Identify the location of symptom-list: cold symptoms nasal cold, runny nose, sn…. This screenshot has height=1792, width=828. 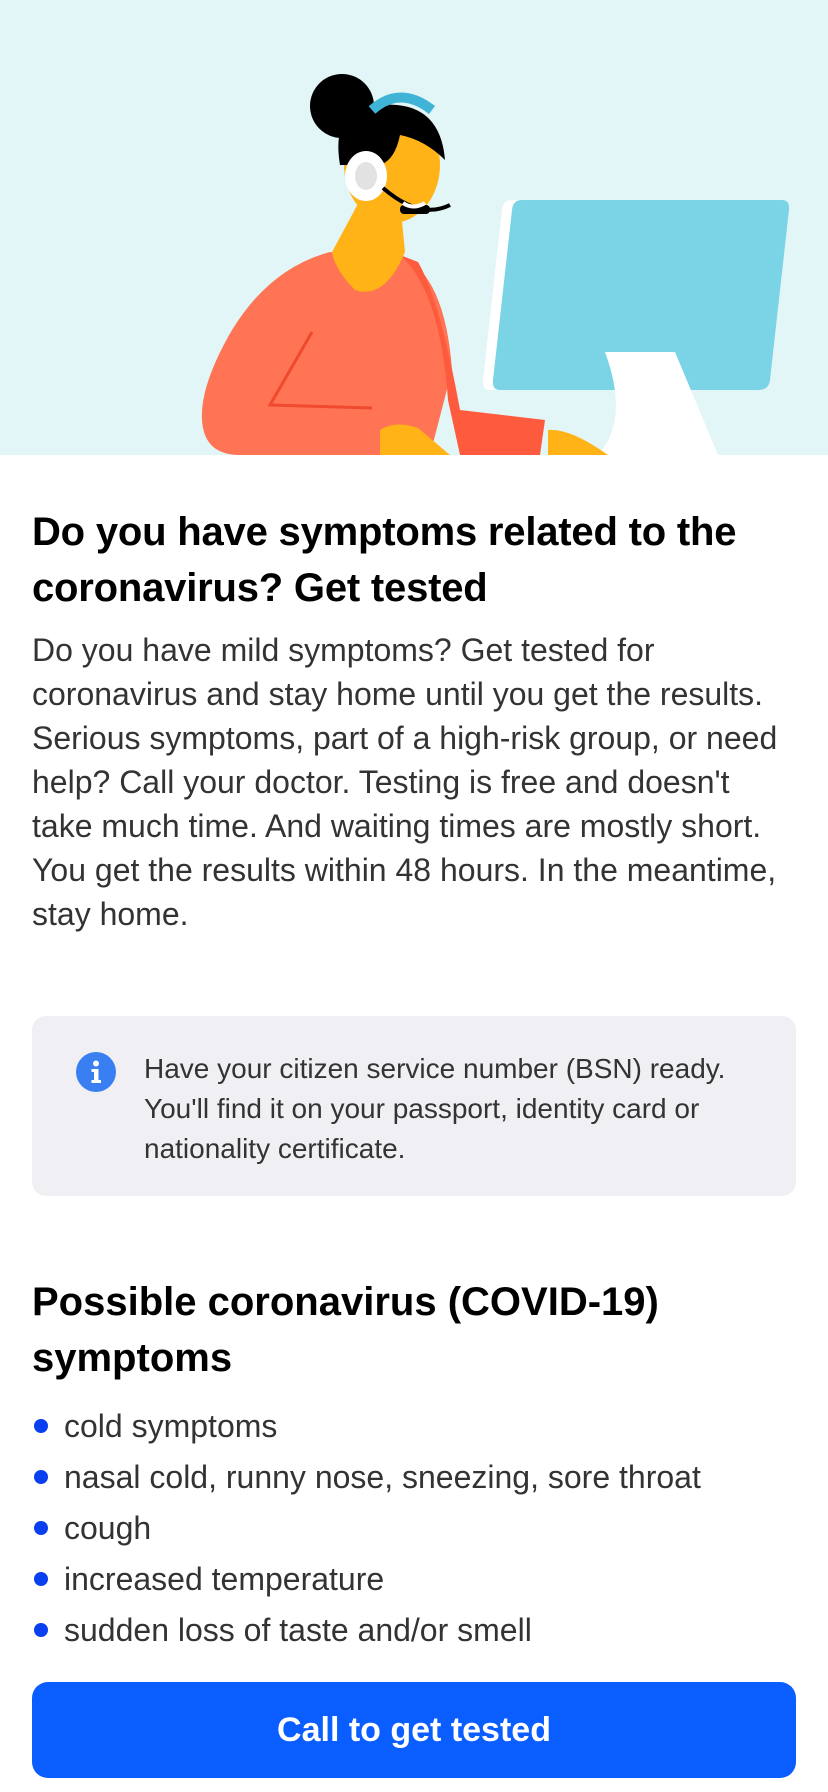
(414, 1527).